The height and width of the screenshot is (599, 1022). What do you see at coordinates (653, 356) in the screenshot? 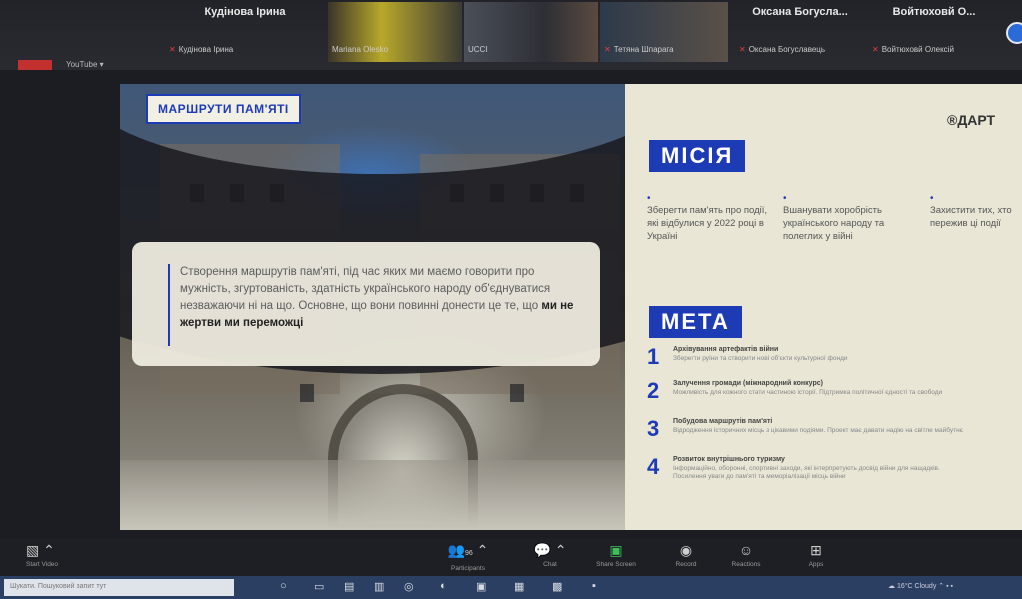
I see `goal-number: 1` at bounding box center [653, 356].